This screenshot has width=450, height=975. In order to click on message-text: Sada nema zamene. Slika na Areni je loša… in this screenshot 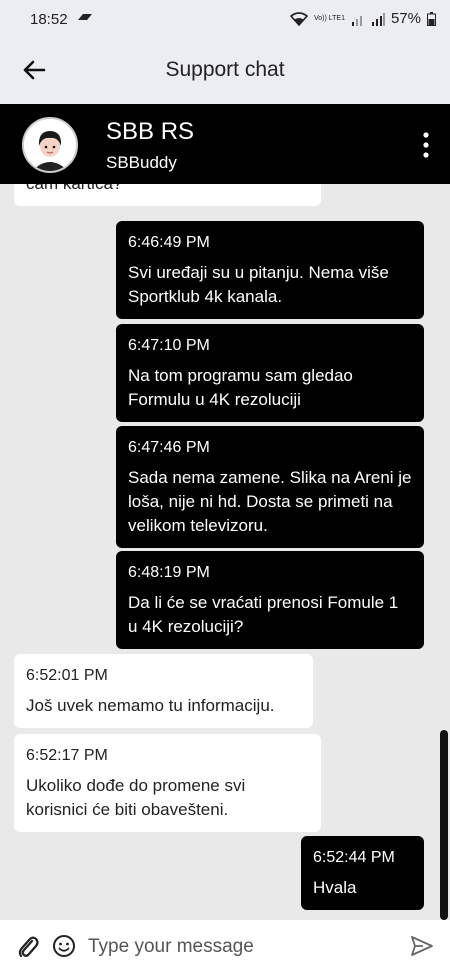, I will do `click(270, 501)`.